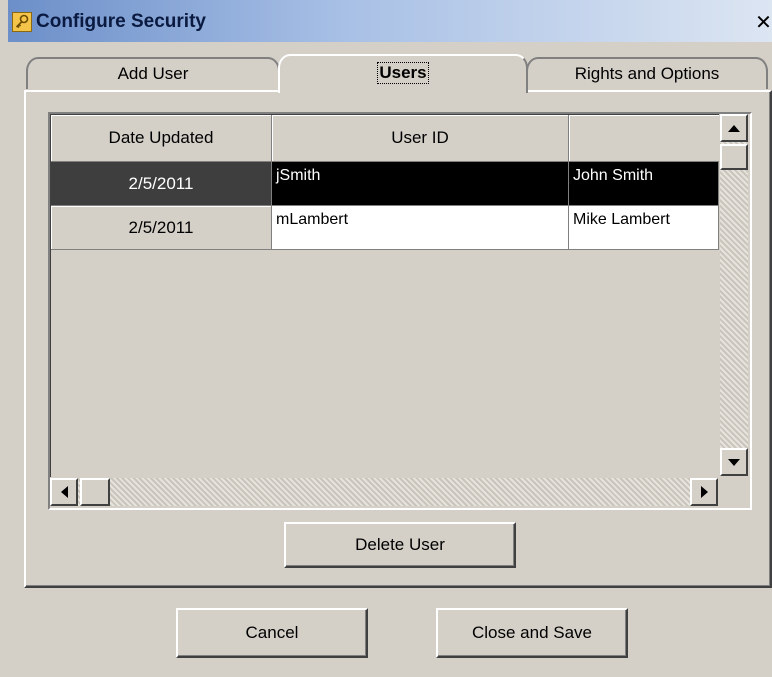 The width and height of the screenshot is (772, 677). I want to click on cancel-button: Cancel, so click(272, 633).